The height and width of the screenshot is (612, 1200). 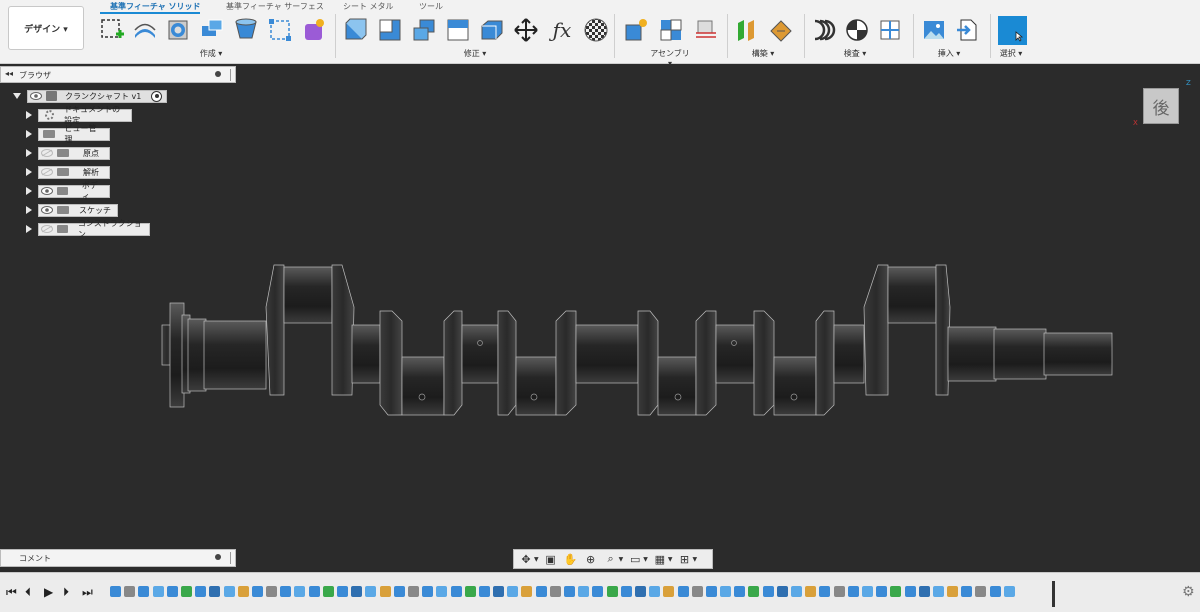 What do you see at coordinates (145, 30) in the screenshot?
I see `extrude-icon` at bounding box center [145, 30].